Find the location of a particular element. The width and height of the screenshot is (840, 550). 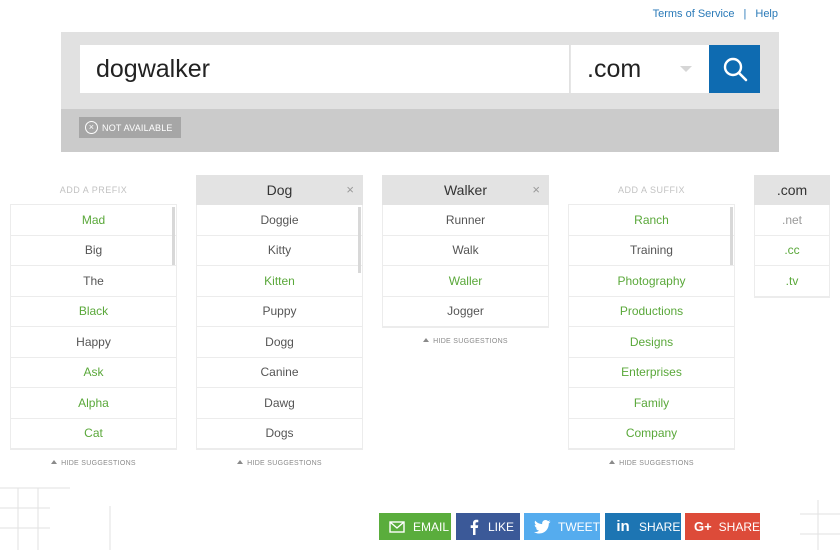

prefix-suggestion-list: Mad Big The Black Happy Ask Alpha Cat is located at coordinates (93, 327).